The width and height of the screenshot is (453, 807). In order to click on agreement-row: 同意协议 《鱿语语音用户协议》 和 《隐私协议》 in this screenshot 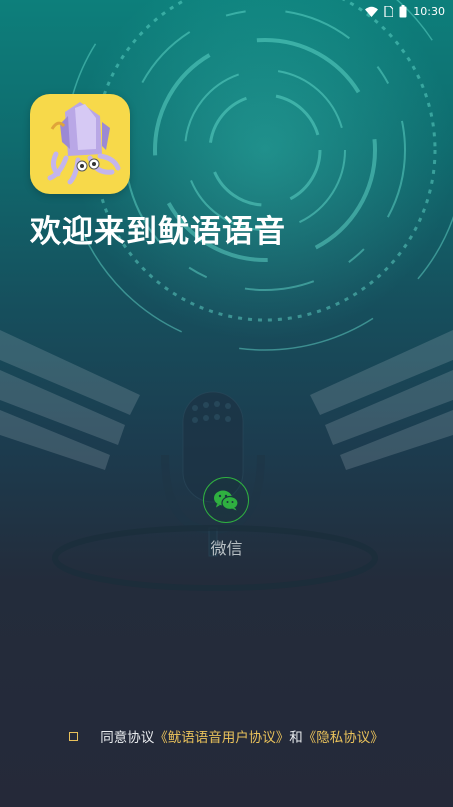, I will do `click(226, 736)`.